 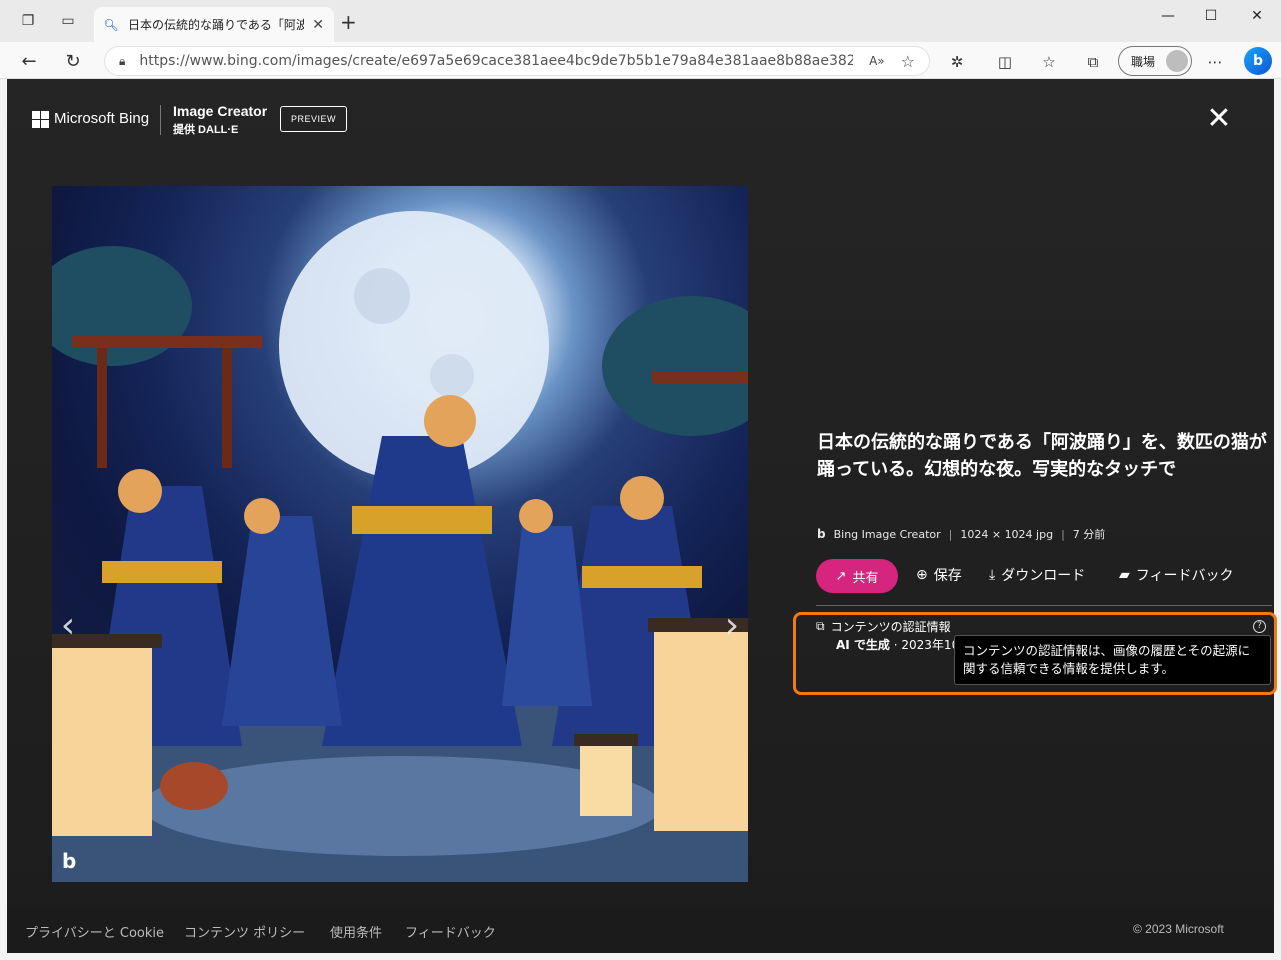 I want to click on close-icon: ✕, so click(x=1219, y=119).